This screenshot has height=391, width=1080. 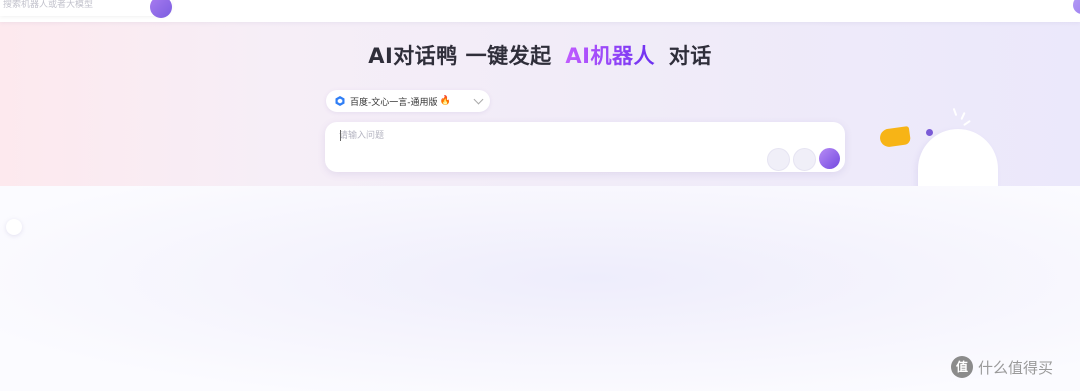 What do you see at coordinates (962, 367) in the screenshot?
I see `watermark-logo: 值` at bounding box center [962, 367].